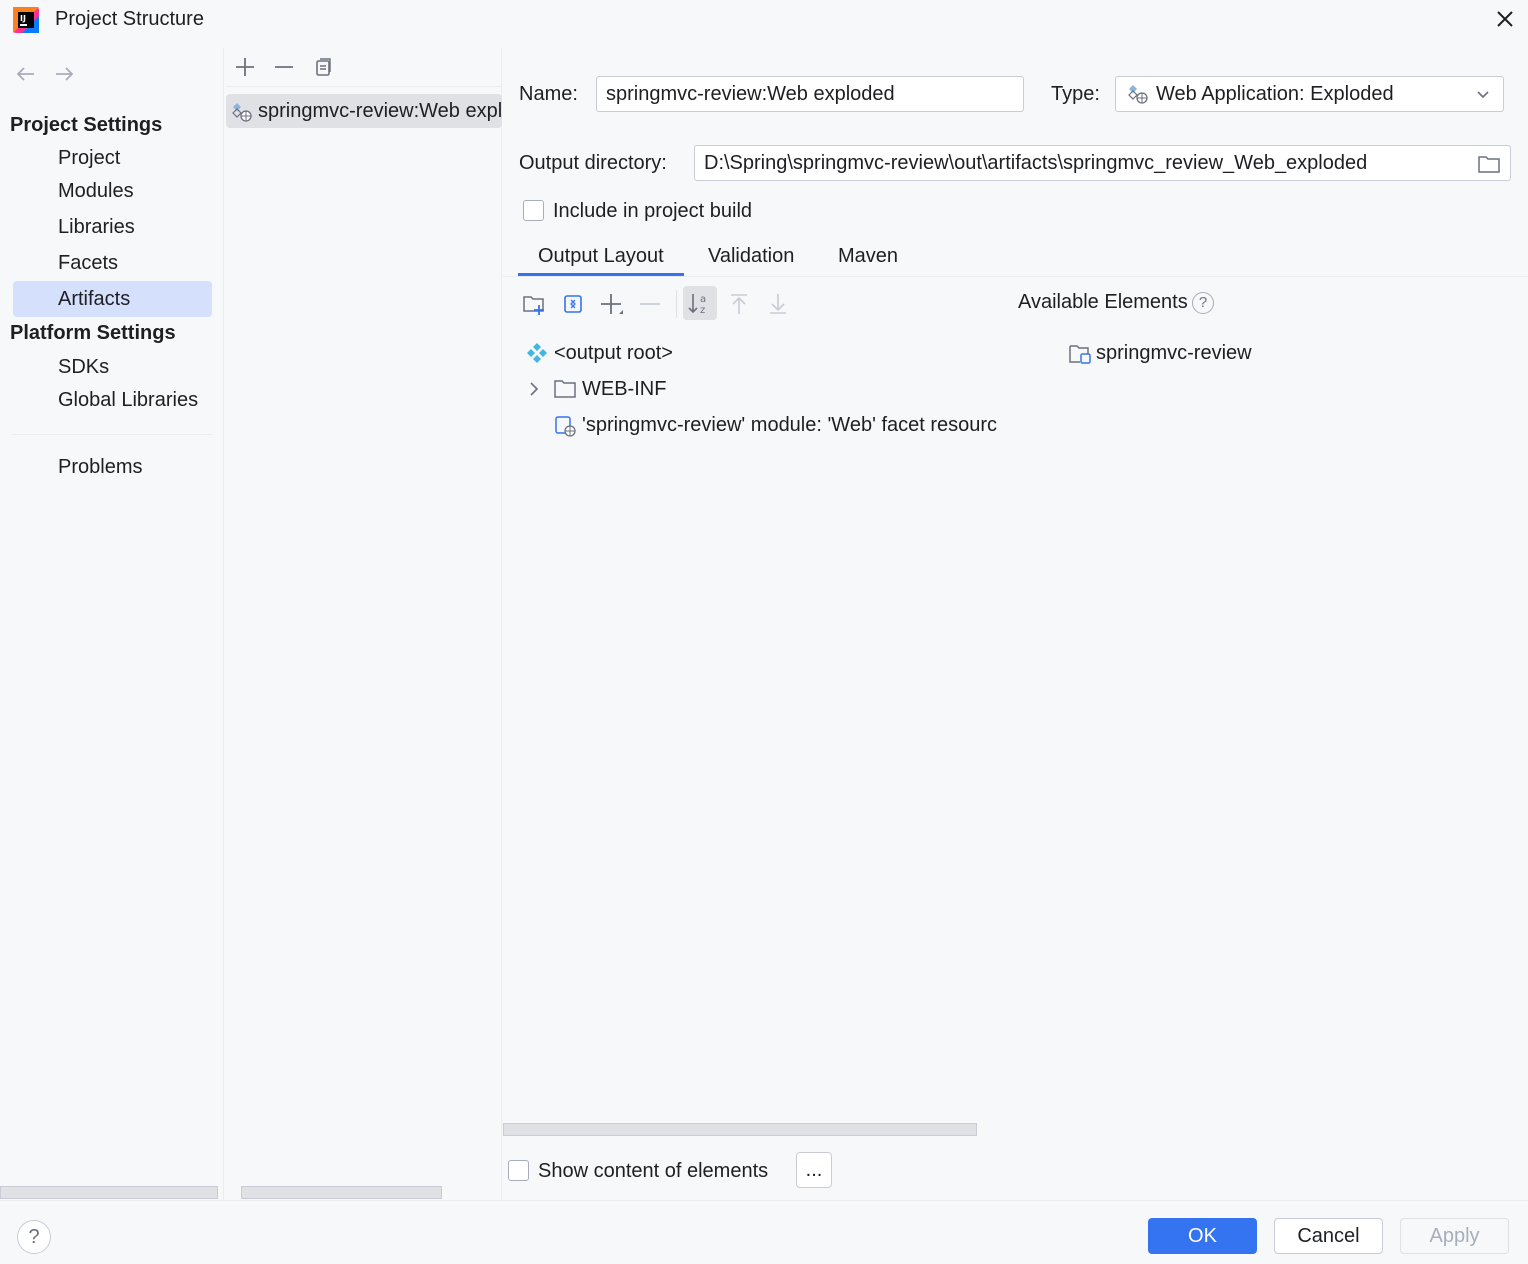 The image size is (1528, 1264). What do you see at coordinates (112, 227) in the screenshot?
I see `nav-item-libraries: Libraries` at bounding box center [112, 227].